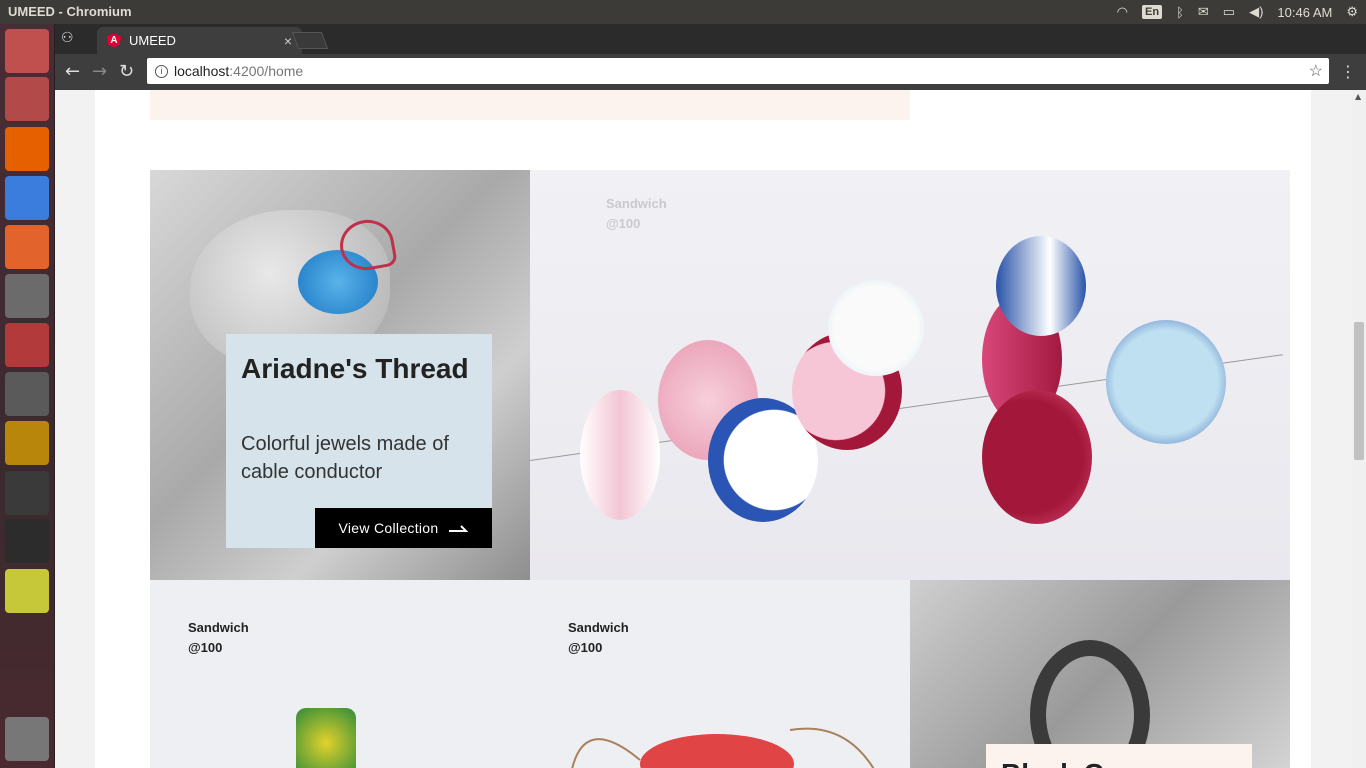  What do you see at coordinates (355, 368) in the screenshot?
I see `feature-title: Ariadne's Thread` at bounding box center [355, 368].